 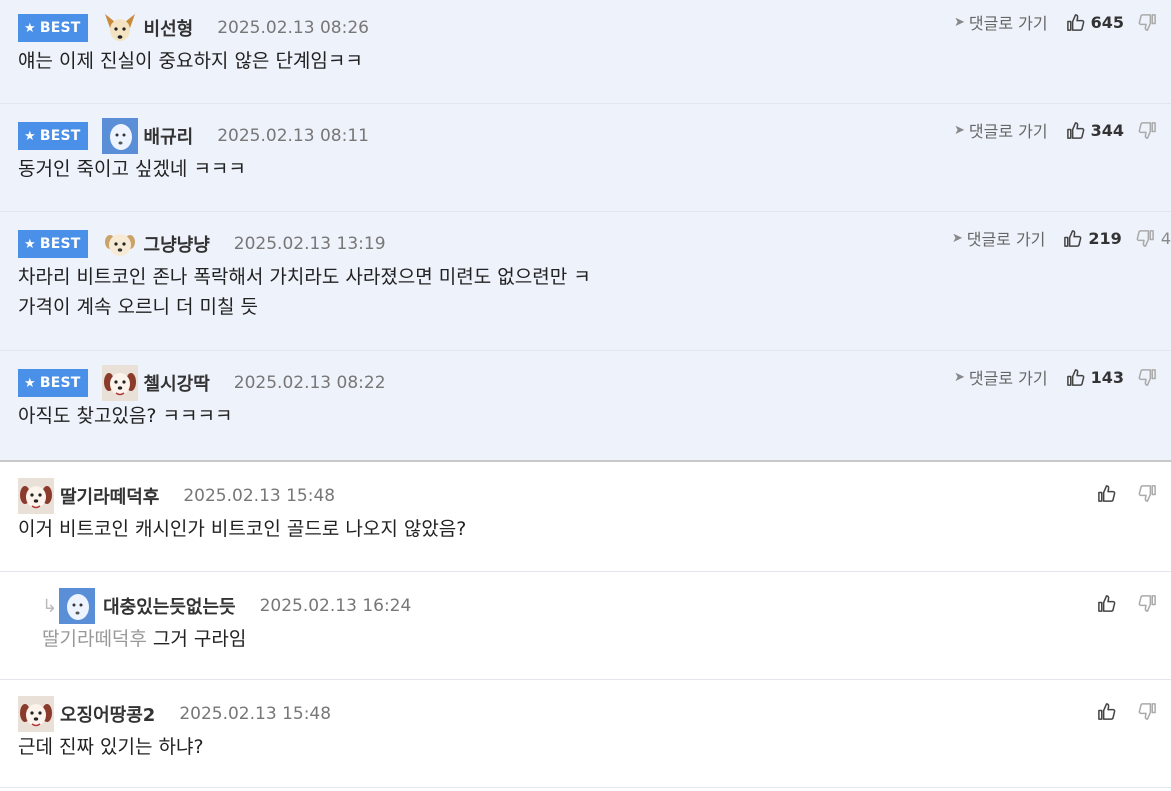 I want to click on puppy-avatar-icon, so click(x=119, y=245).